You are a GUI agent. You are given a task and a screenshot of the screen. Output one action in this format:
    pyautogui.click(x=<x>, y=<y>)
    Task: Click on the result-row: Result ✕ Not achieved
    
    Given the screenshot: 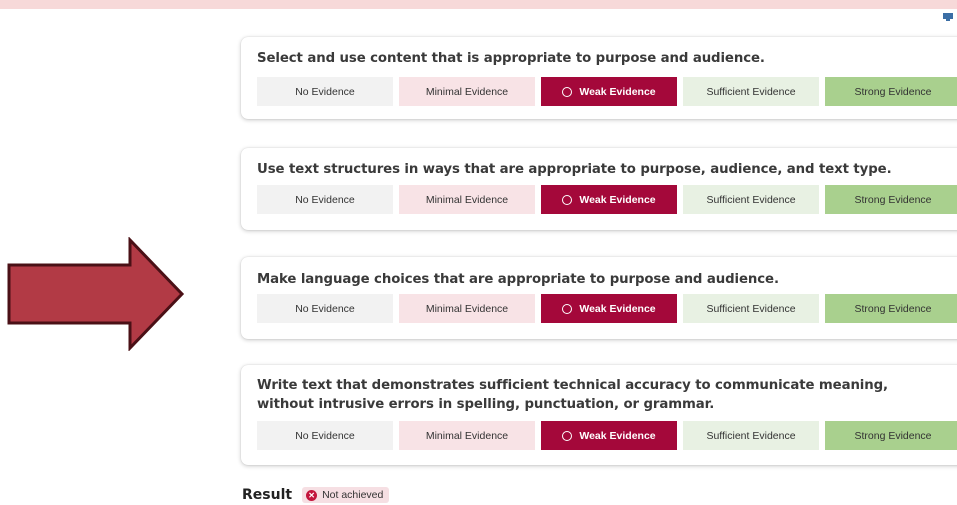 What is the action you would take?
    pyautogui.click(x=316, y=495)
    